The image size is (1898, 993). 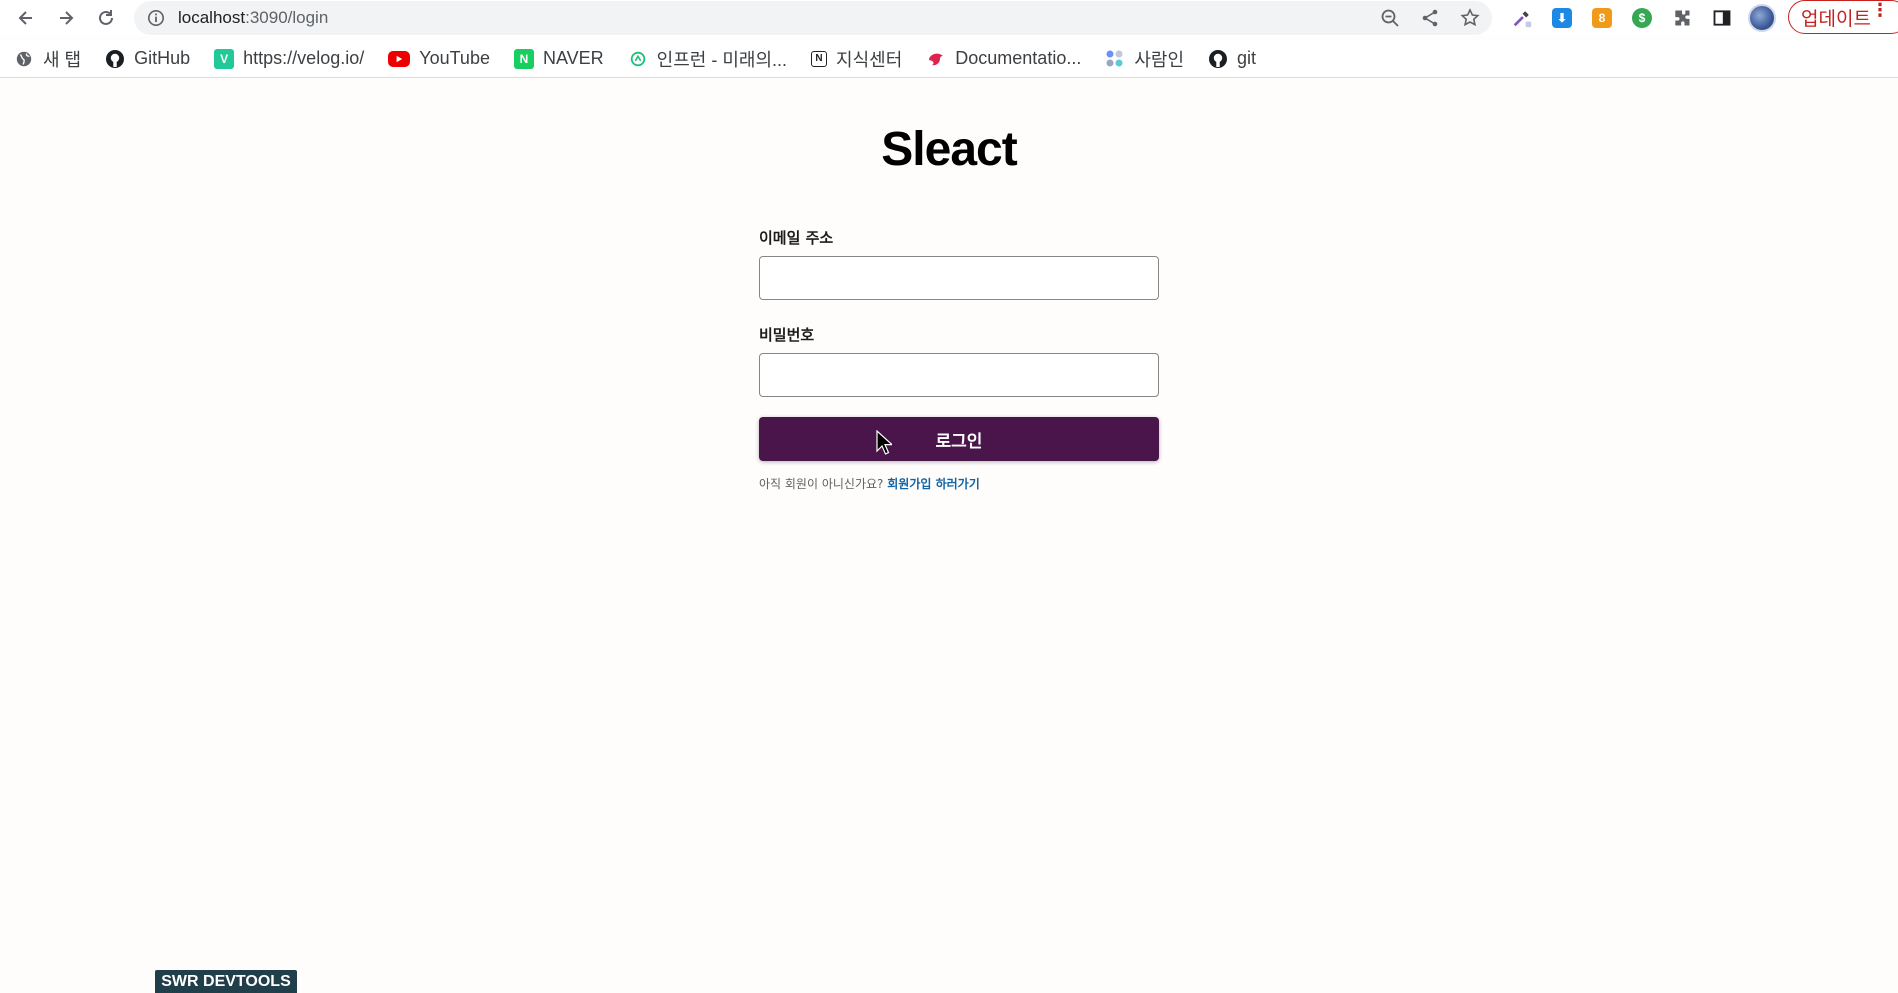 What do you see at coordinates (638, 59) in the screenshot?
I see `inflearn-icon` at bounding box center [638, 59].